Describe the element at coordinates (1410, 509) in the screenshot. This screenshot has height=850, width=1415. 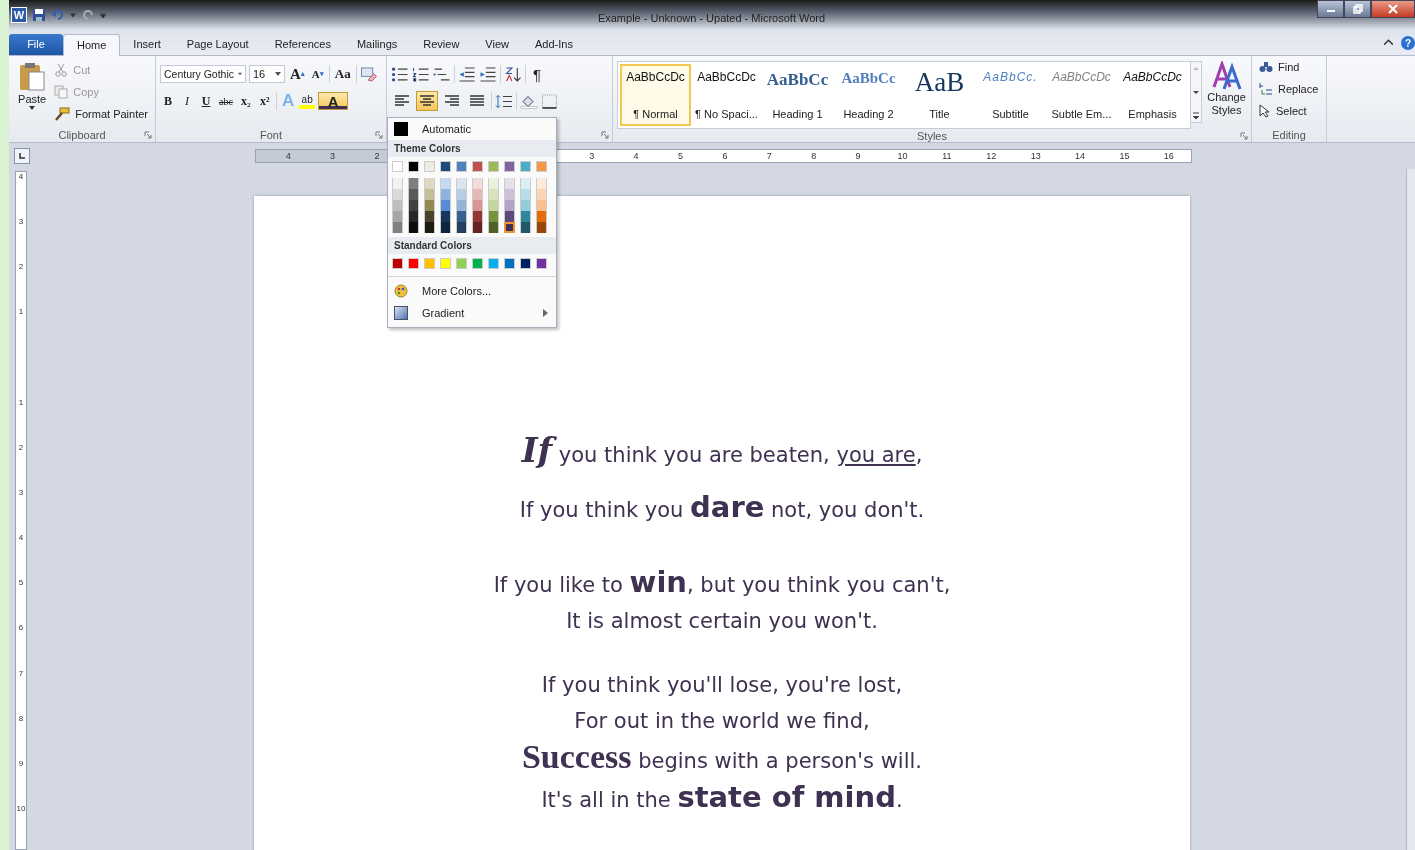
I see `vertical-scrollbar` at that location.